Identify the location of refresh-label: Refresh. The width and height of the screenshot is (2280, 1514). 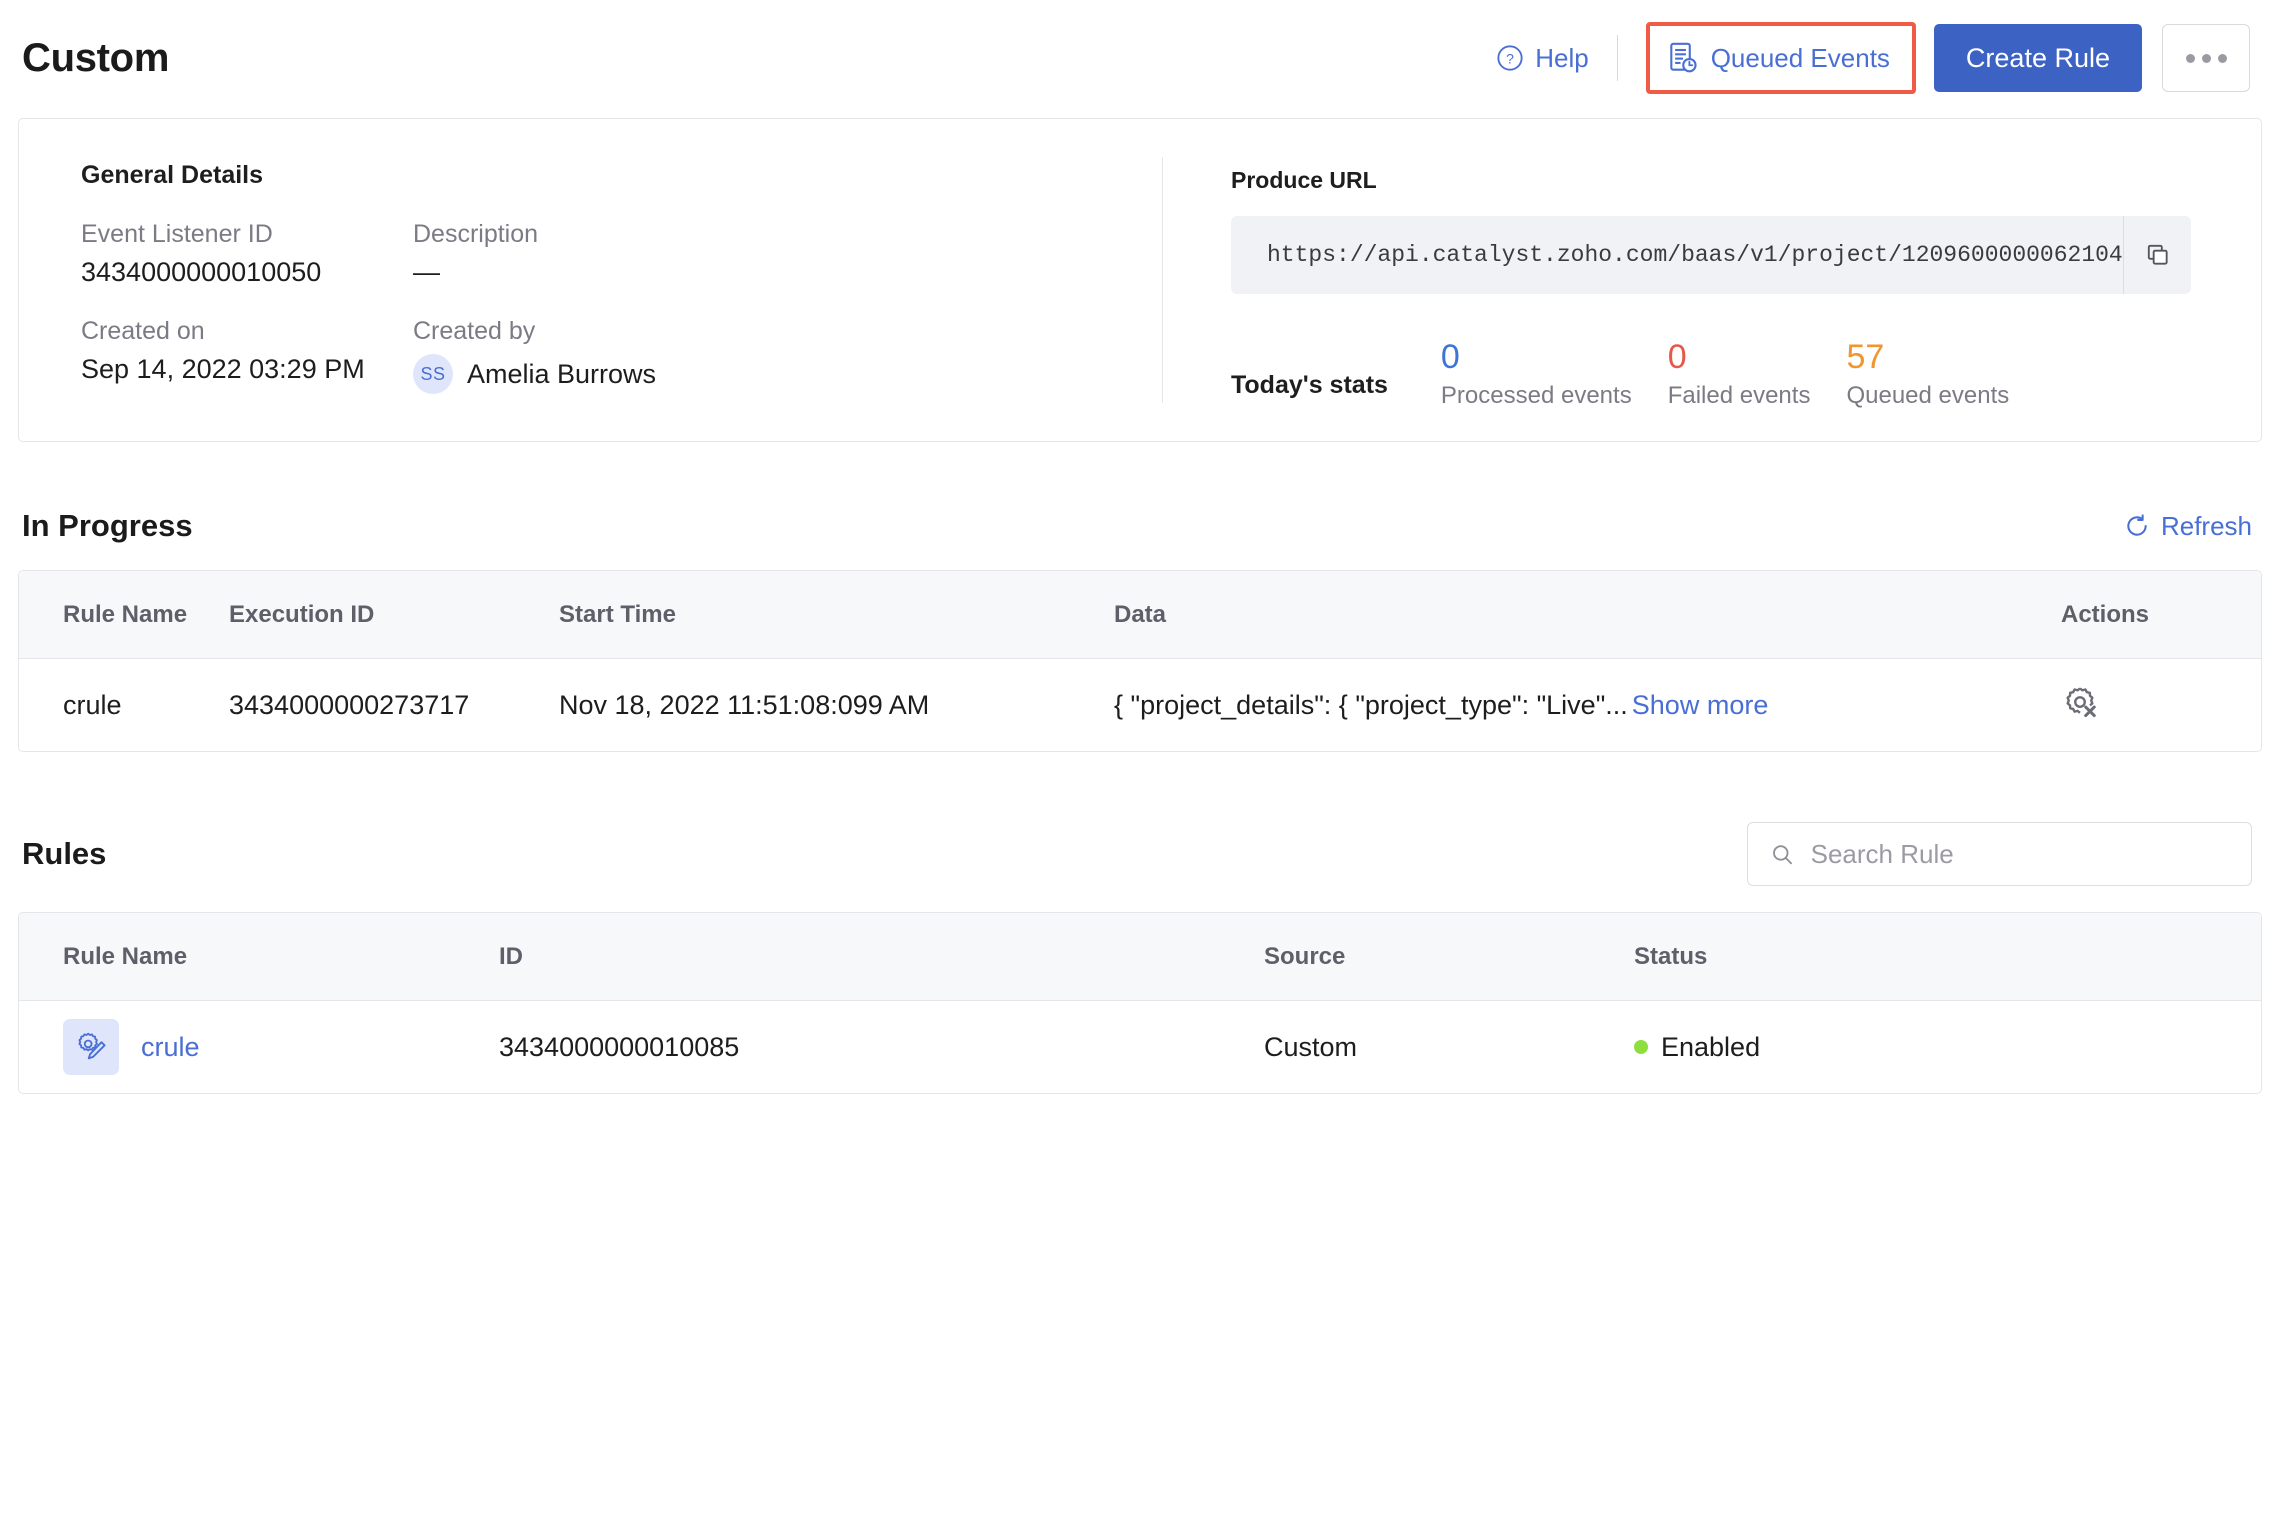
(2206, 525).